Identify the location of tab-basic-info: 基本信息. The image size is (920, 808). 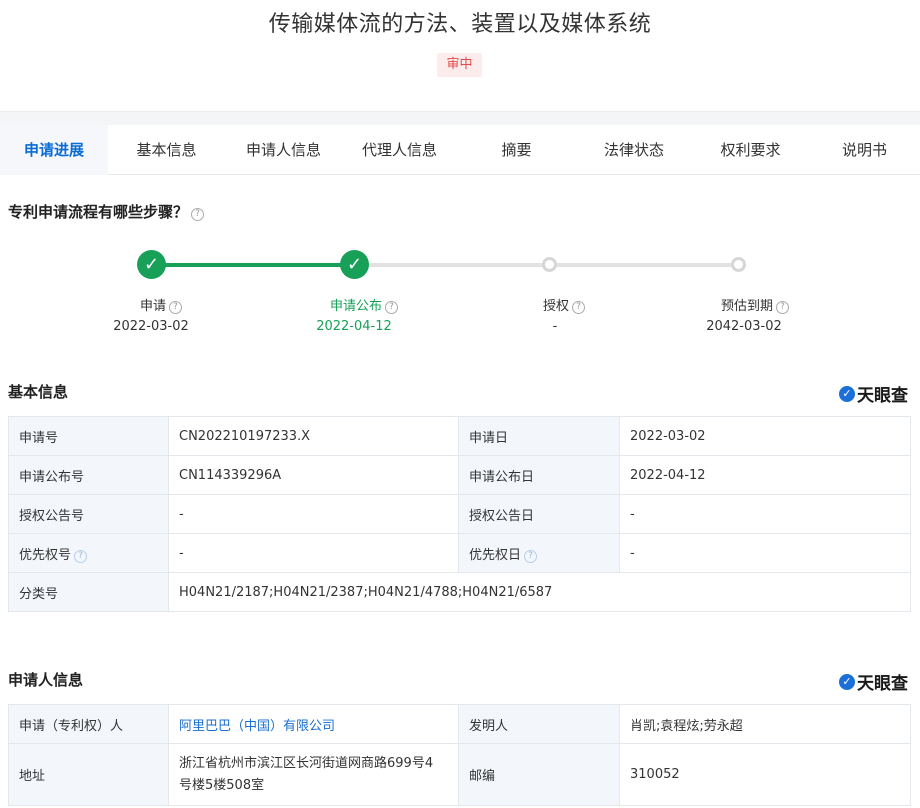
(166, 150).